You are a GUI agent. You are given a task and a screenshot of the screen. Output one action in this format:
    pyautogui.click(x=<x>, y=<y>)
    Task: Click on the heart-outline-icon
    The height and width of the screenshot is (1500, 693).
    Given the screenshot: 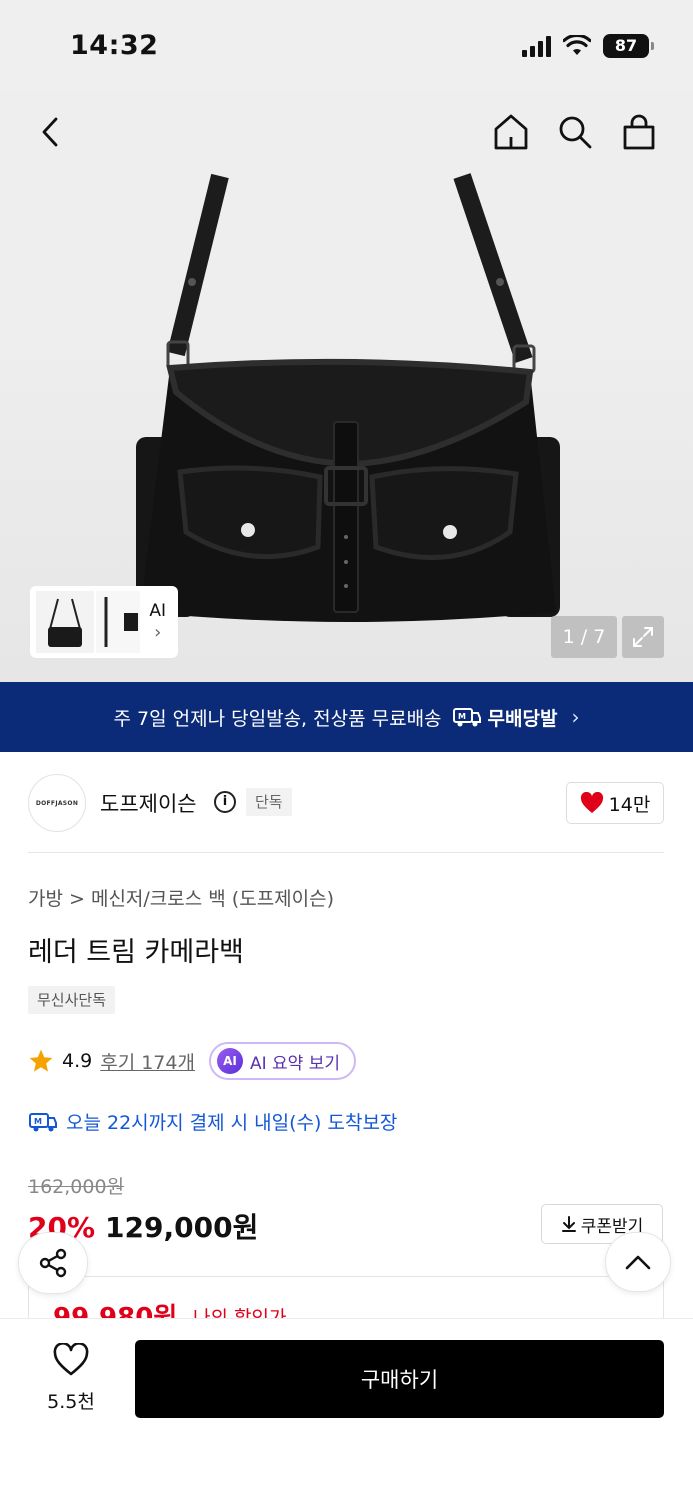 What is the action you would take?
    pyautogui.click(x=71, y=1359)
    